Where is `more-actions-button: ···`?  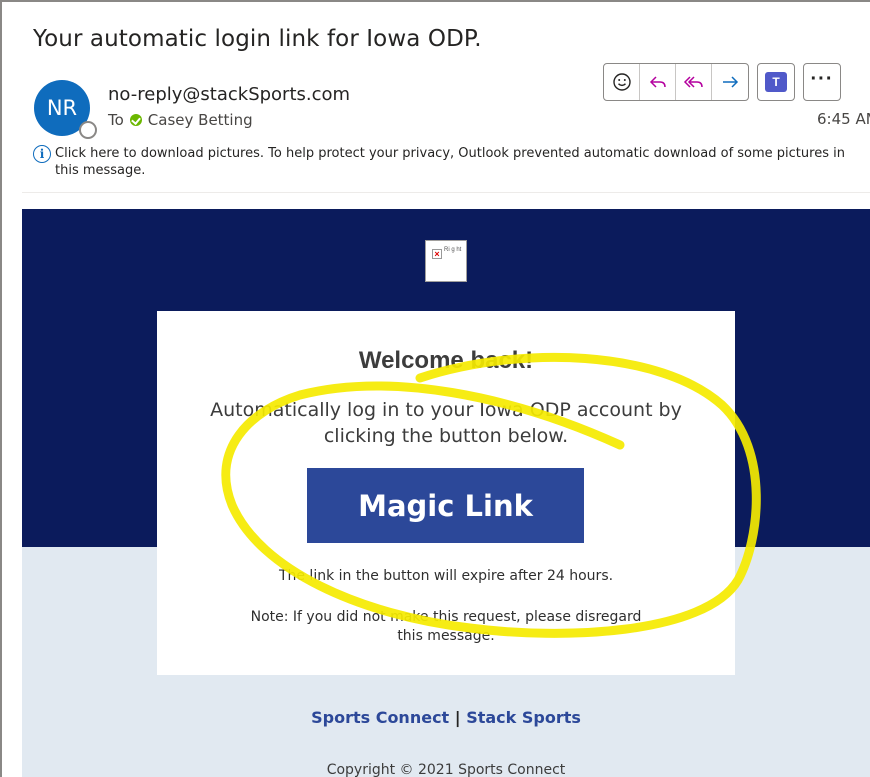
more-actions-button: ··· is located at coordinates (822, 82).